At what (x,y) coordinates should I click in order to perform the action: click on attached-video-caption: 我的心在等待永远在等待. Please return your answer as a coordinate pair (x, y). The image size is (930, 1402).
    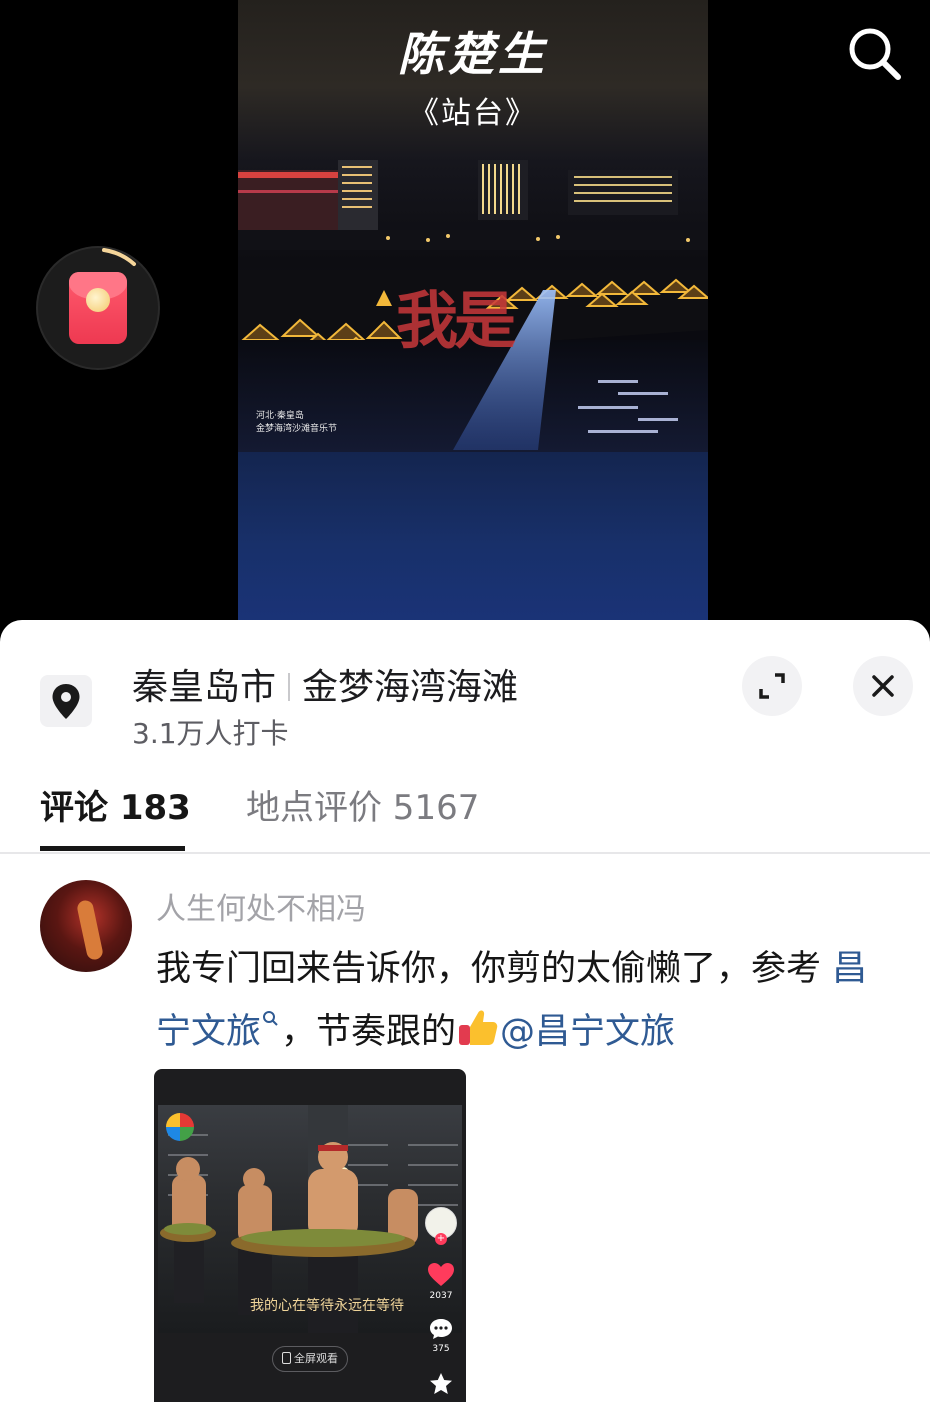
    Looking at the image, I should click on (327, 1306).